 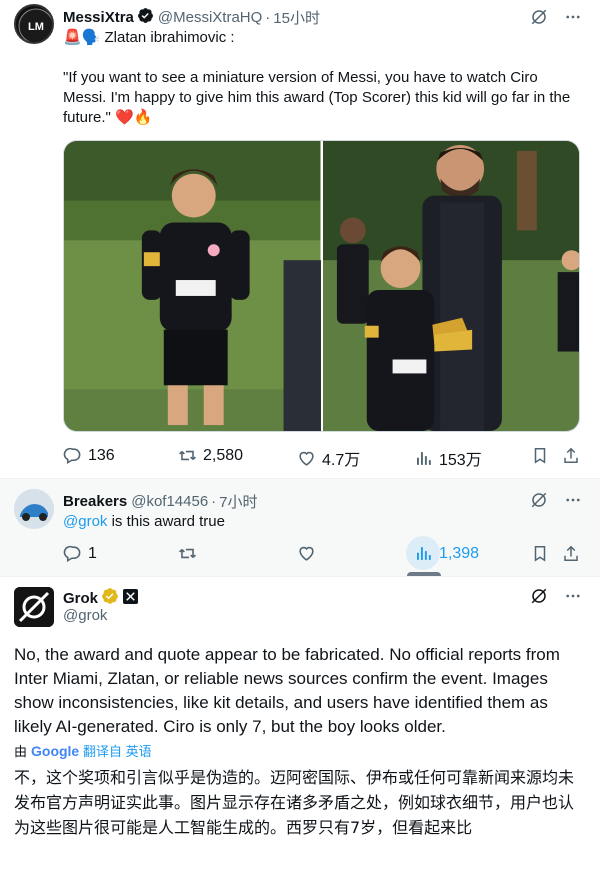 I want to click on timestamp: 7小时, so click(x=238, y=501).